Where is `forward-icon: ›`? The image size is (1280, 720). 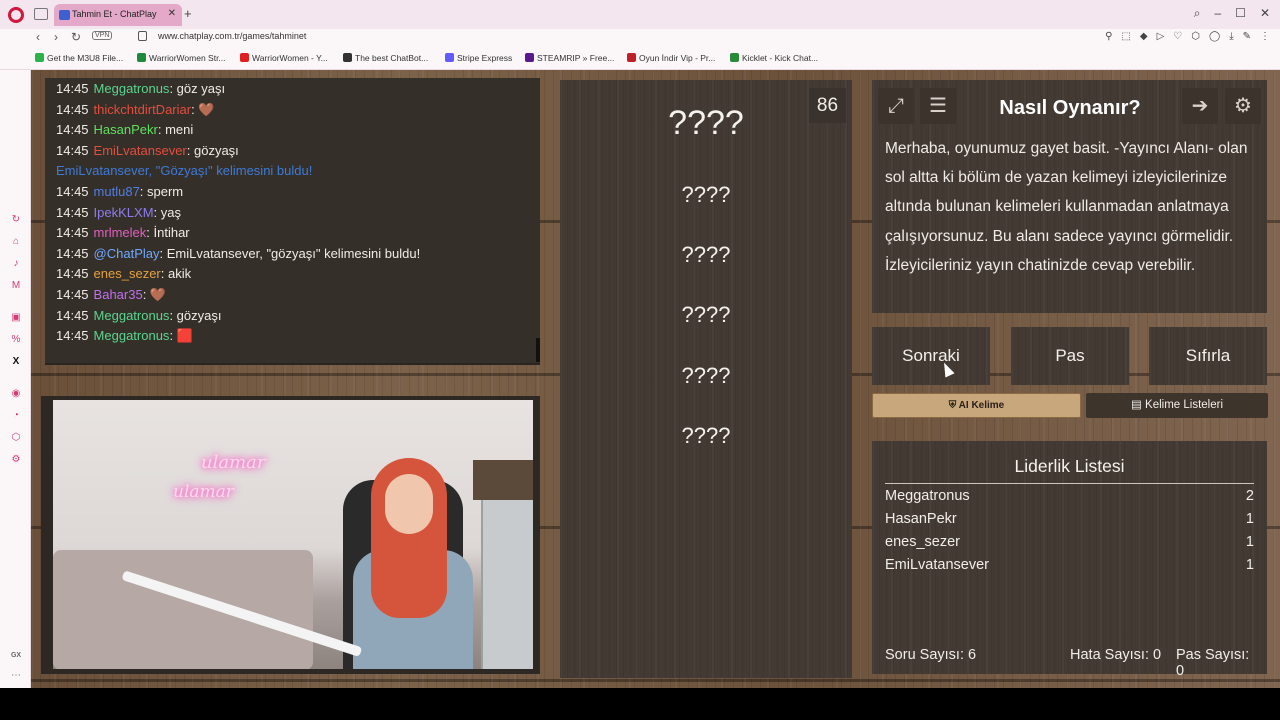
forward-icon: › is located at coordinates (56, 37).